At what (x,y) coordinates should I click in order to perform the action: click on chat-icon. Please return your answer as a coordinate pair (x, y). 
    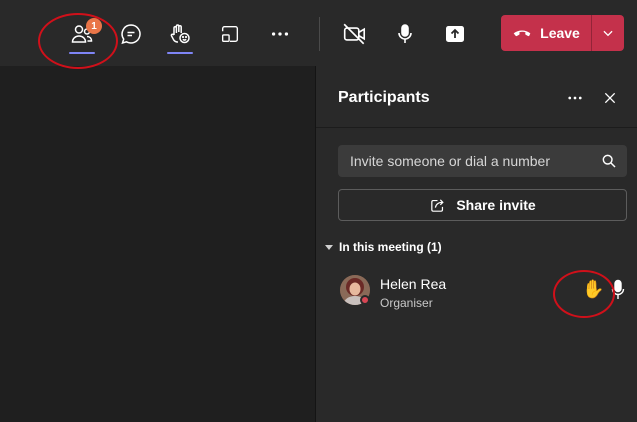
    Looking at the image, I should click on (131, 34).